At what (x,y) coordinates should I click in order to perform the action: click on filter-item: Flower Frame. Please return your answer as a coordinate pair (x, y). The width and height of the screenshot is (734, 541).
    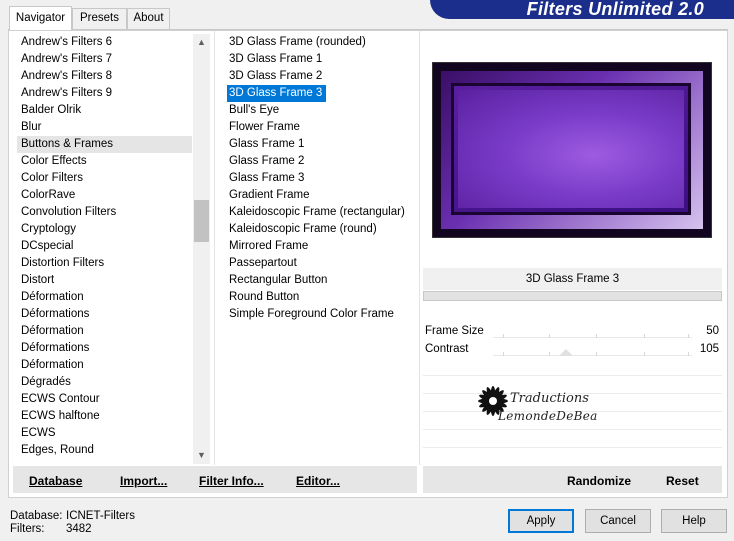
    Looking at the image, I should click on (320, 127).